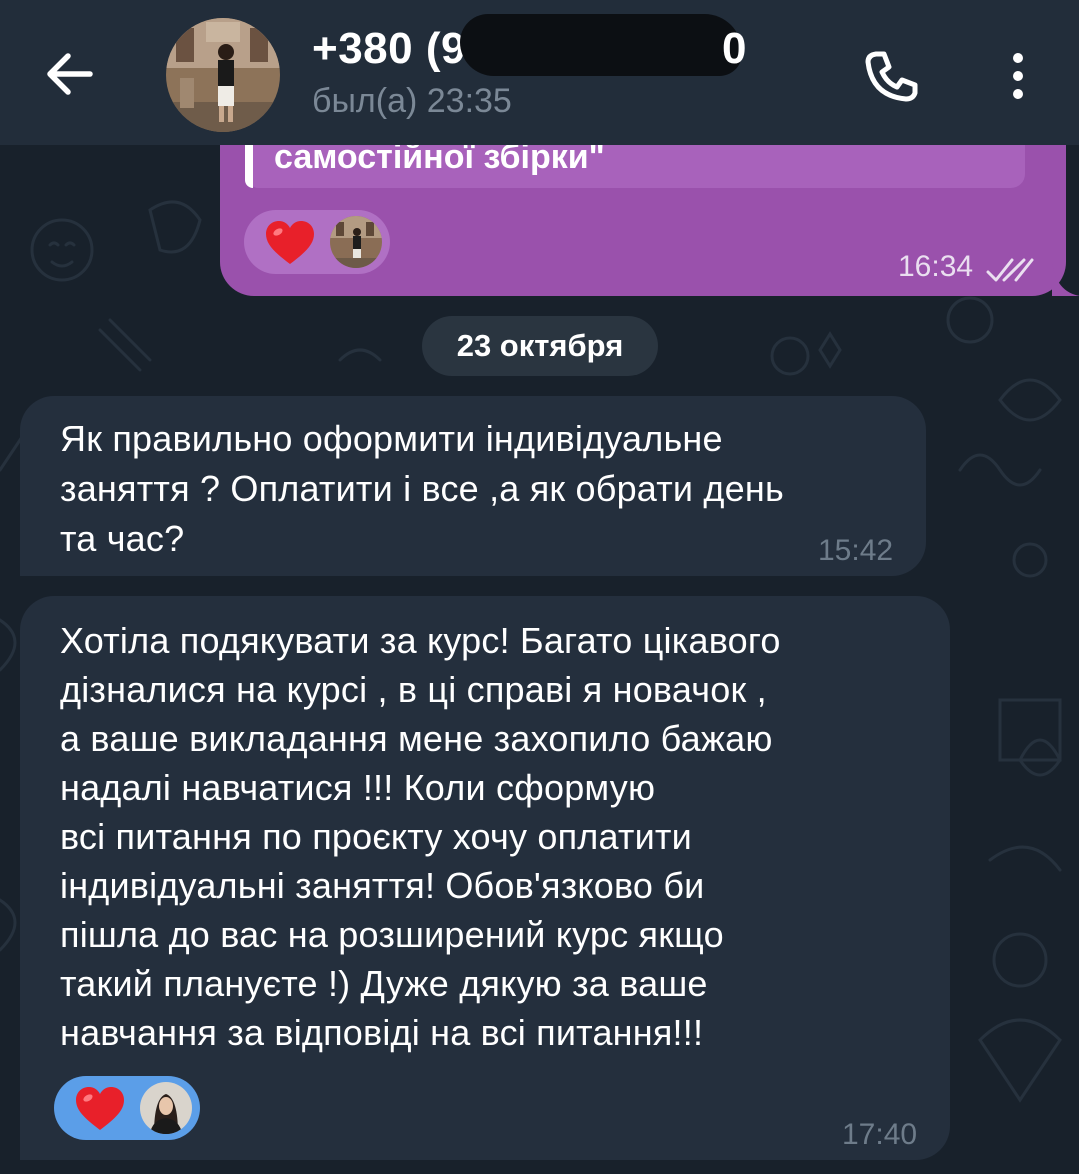 The image size is (1079, 1174). Describe the element at coordinates (1018, 76) in the screenshot. I see `more-vertical-icon` at that location.